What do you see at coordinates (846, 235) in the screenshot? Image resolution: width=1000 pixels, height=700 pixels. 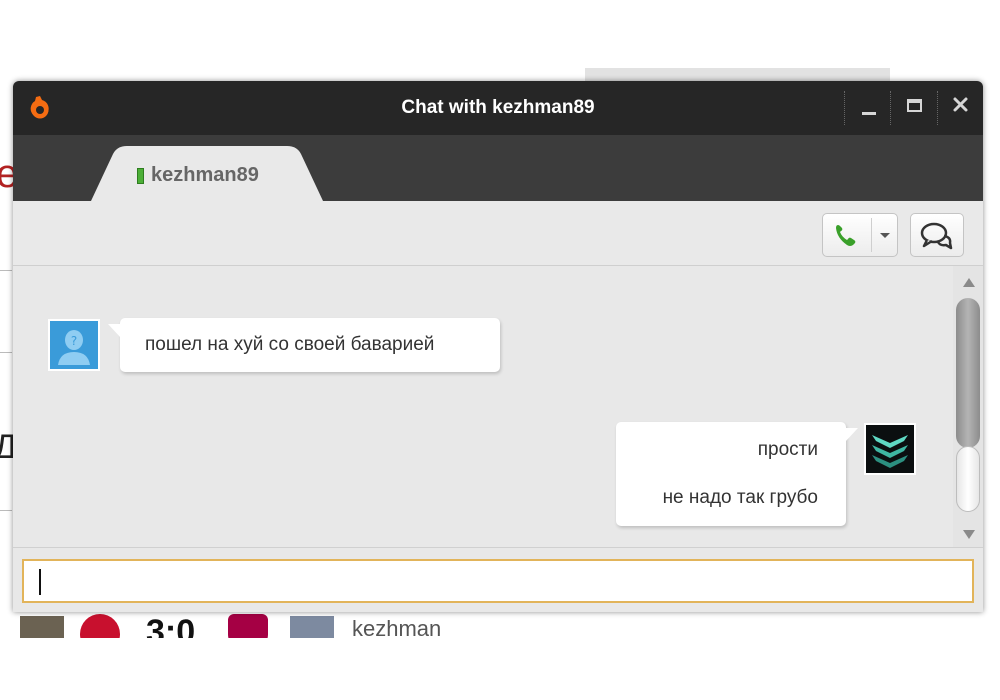 I see `phone-icon` at bounding box center [846, 235].